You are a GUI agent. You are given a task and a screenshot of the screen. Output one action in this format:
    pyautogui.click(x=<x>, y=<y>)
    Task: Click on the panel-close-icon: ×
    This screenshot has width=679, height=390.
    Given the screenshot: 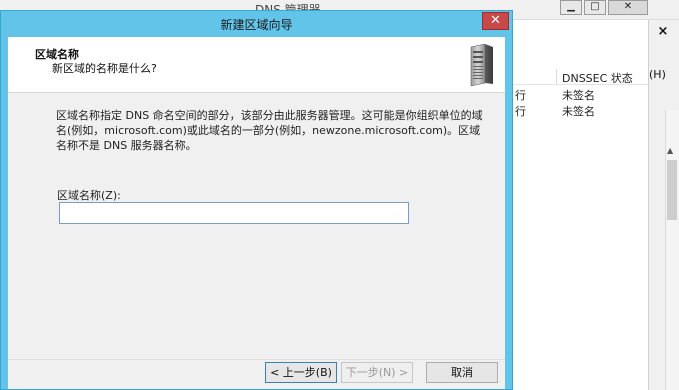 What is the action you would take?
    pyautogui.click(x=663, y=32)
    